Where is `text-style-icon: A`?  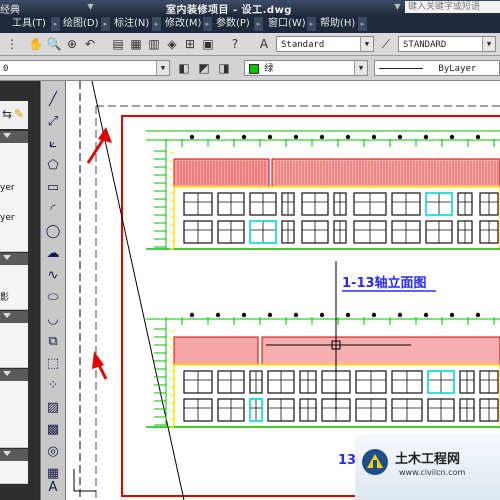 text-style-icon: A is located at coordinates (264, 44).